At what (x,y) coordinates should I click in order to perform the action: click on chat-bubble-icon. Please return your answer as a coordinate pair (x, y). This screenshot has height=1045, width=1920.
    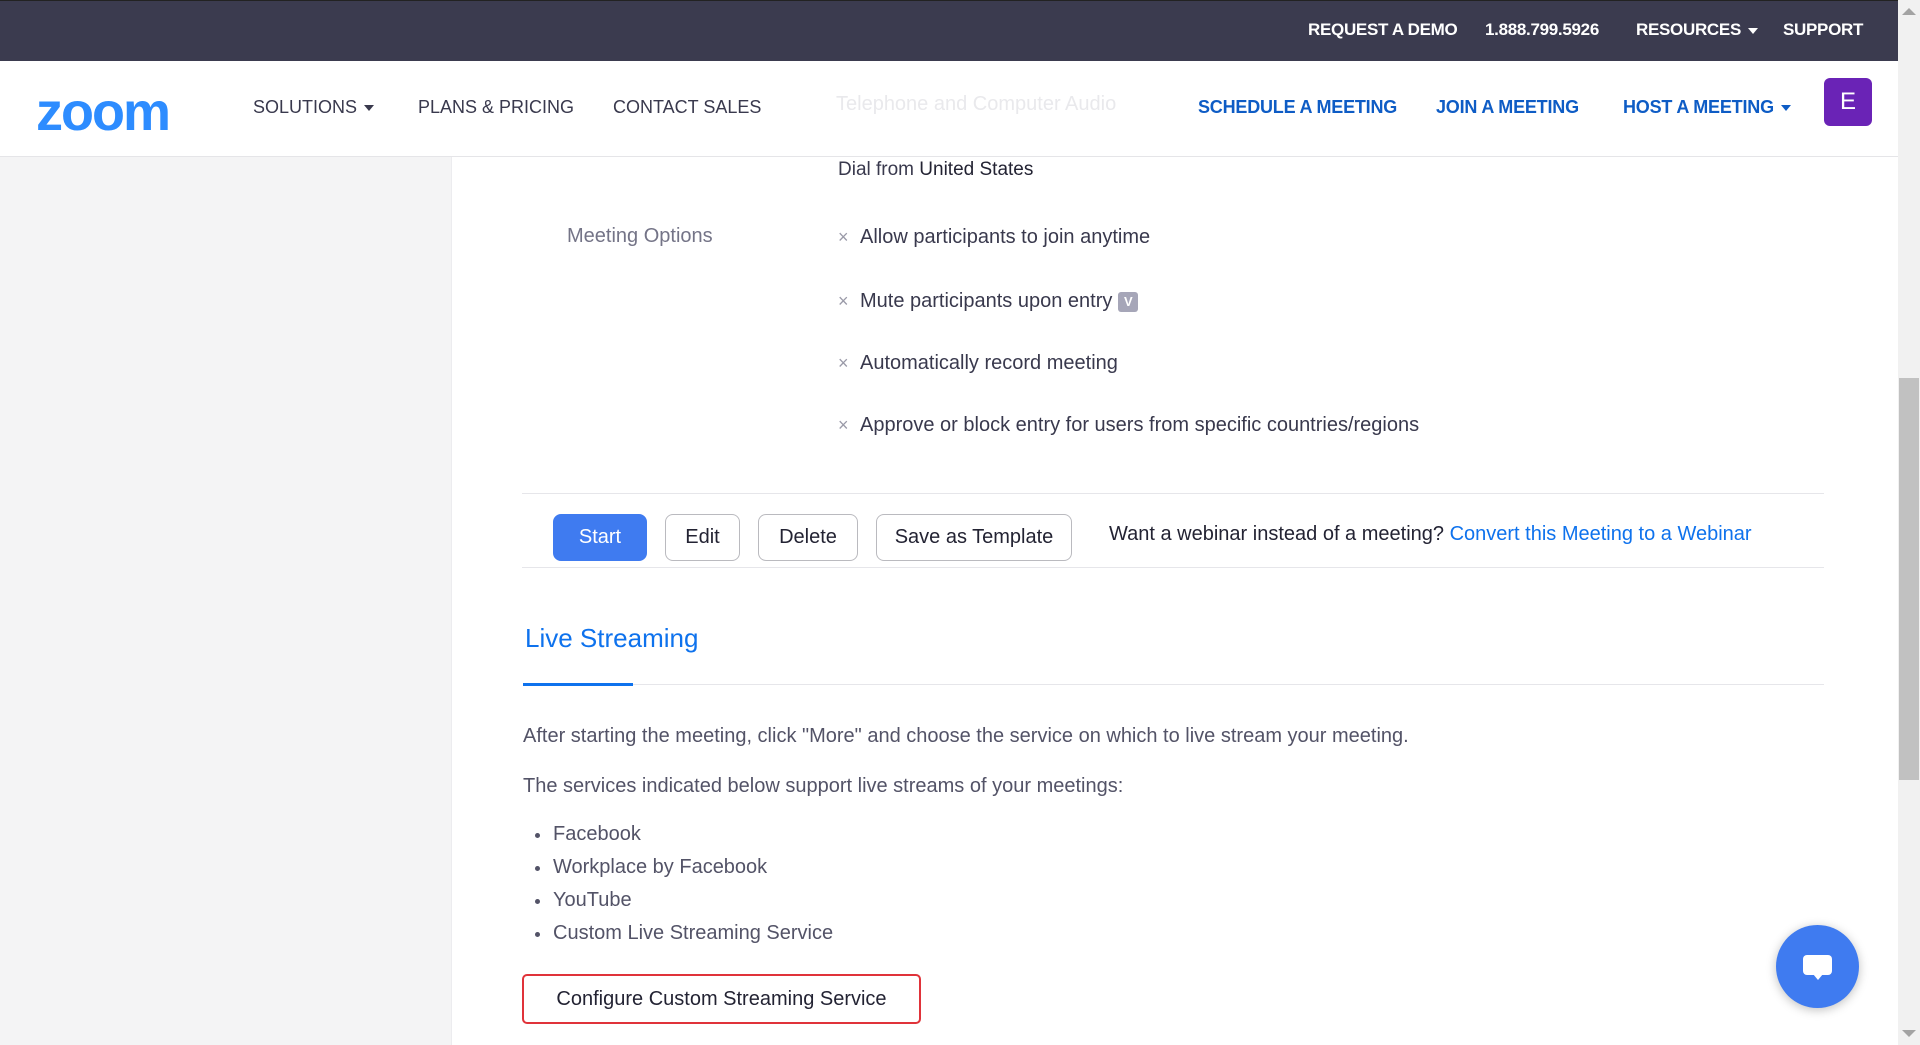
    Looking at the image, I should click on (1817, 965).